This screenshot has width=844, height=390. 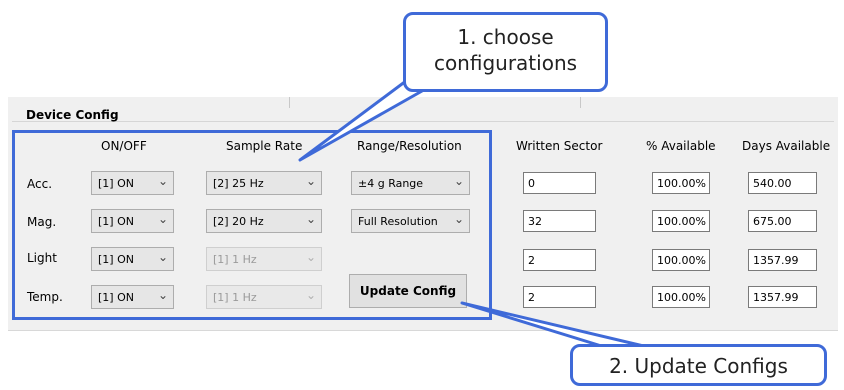 What do you see at coordinates (505, 37) in the screenshot?
I see `callout-choose-line1: 1. choose` at bounding box center [505, 37].